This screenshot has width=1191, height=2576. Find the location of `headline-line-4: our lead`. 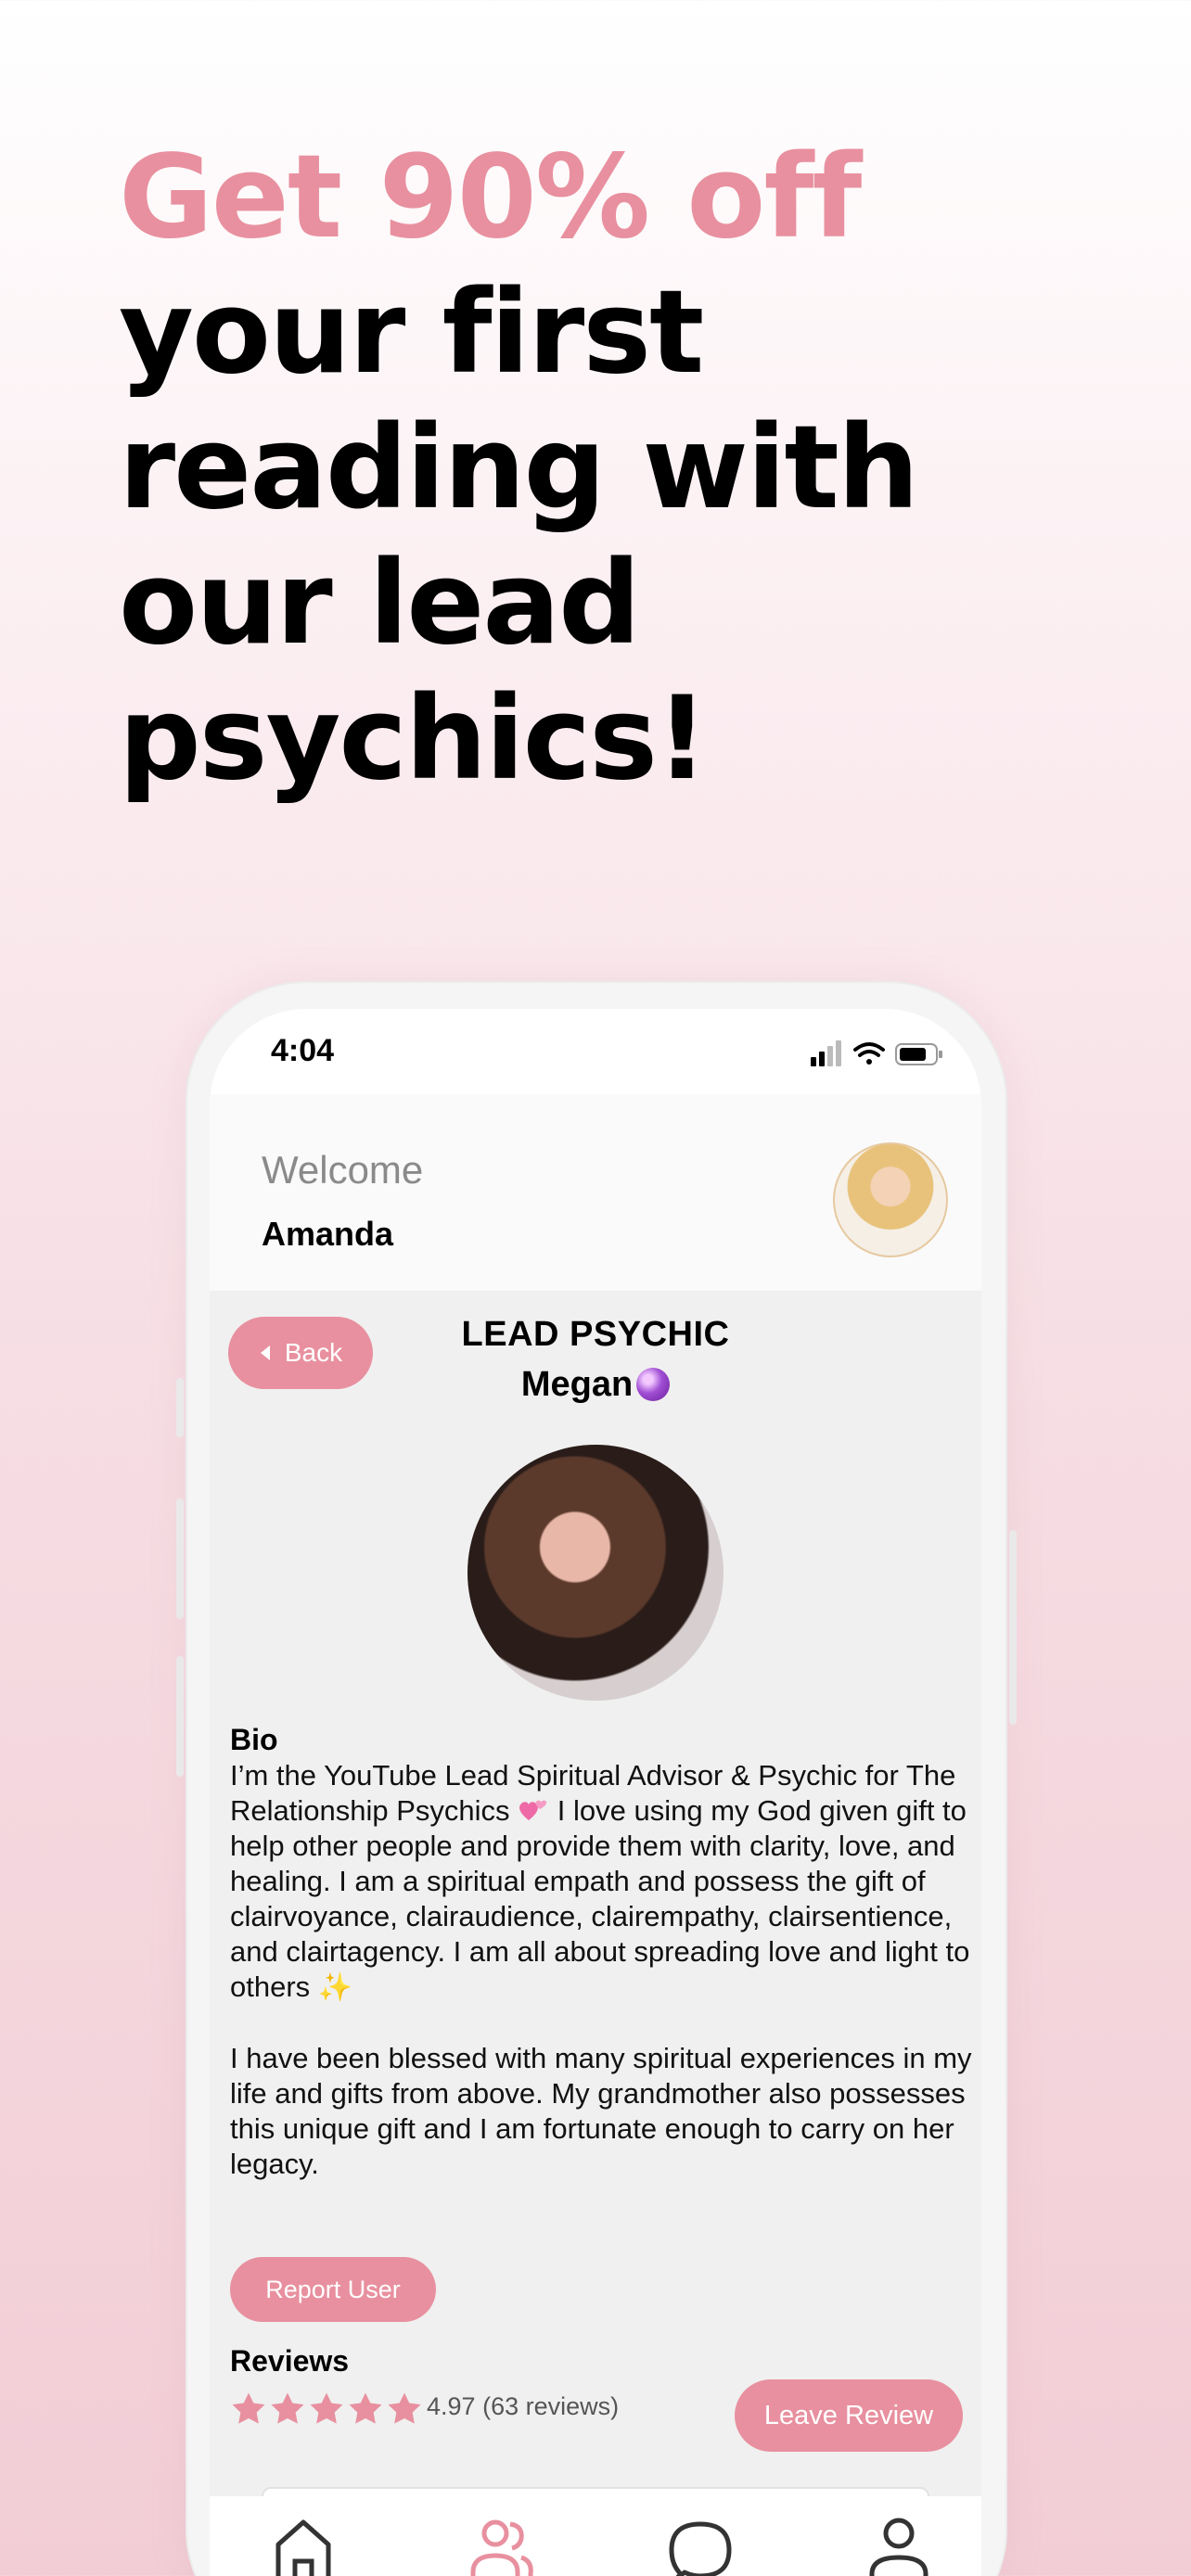

headline-line-4: our lead is located at coordinates (380, 603).